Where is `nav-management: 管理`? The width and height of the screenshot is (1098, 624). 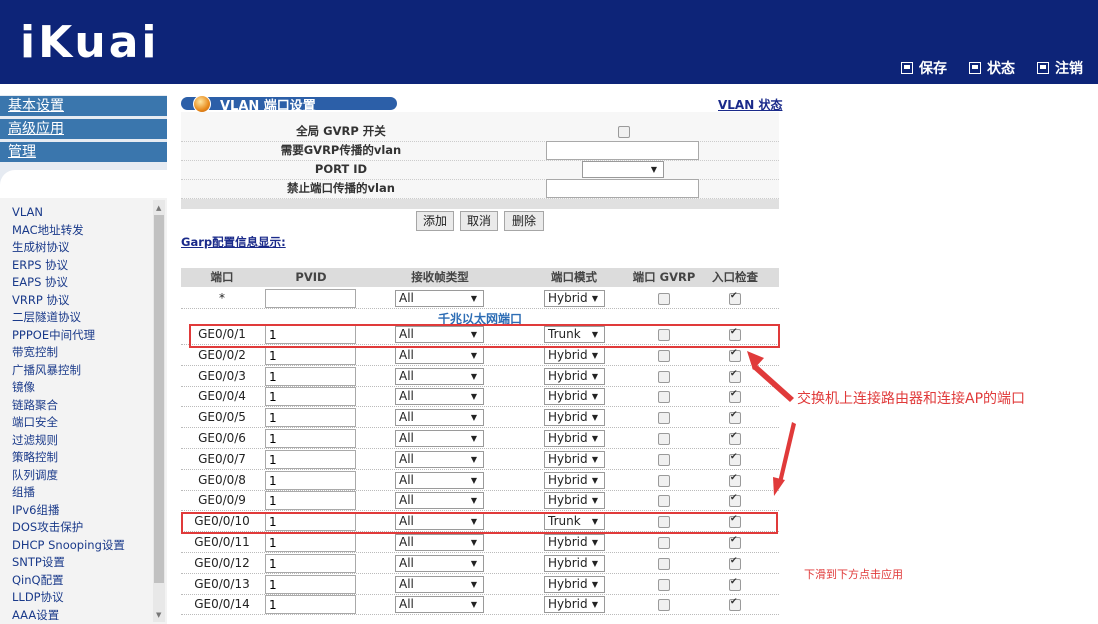
nav-management: 管理 is located at coordinates (83, 152).